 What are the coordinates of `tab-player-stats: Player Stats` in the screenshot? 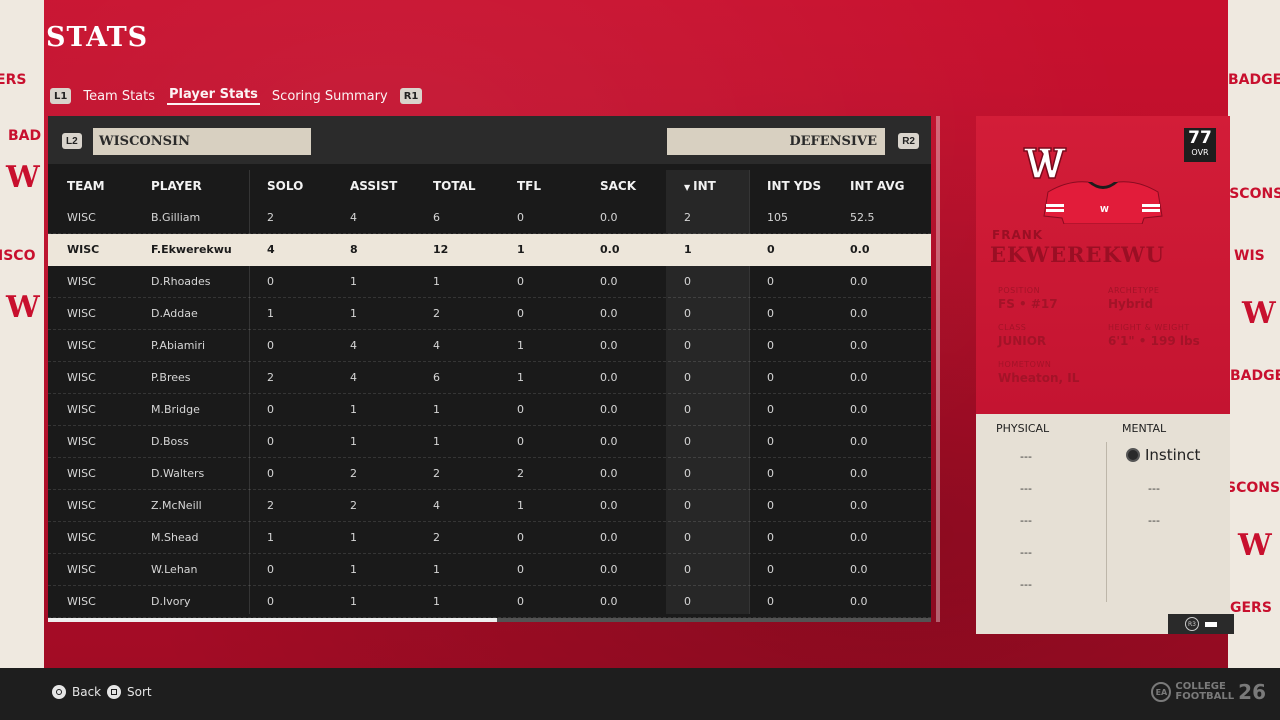 It's located at (213, 96).